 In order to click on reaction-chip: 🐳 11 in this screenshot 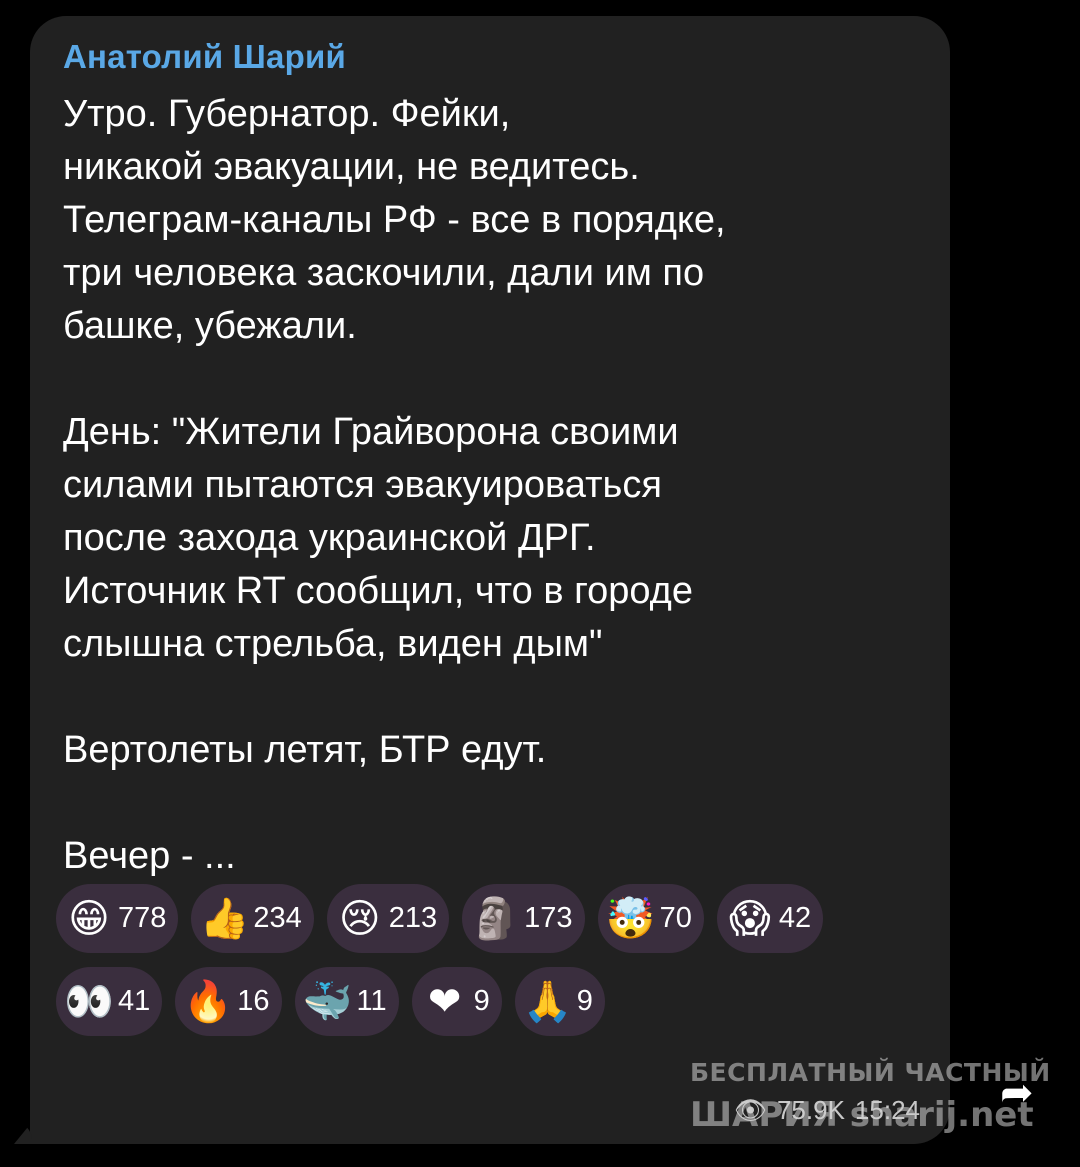, I will do `click(346, 1001)`.